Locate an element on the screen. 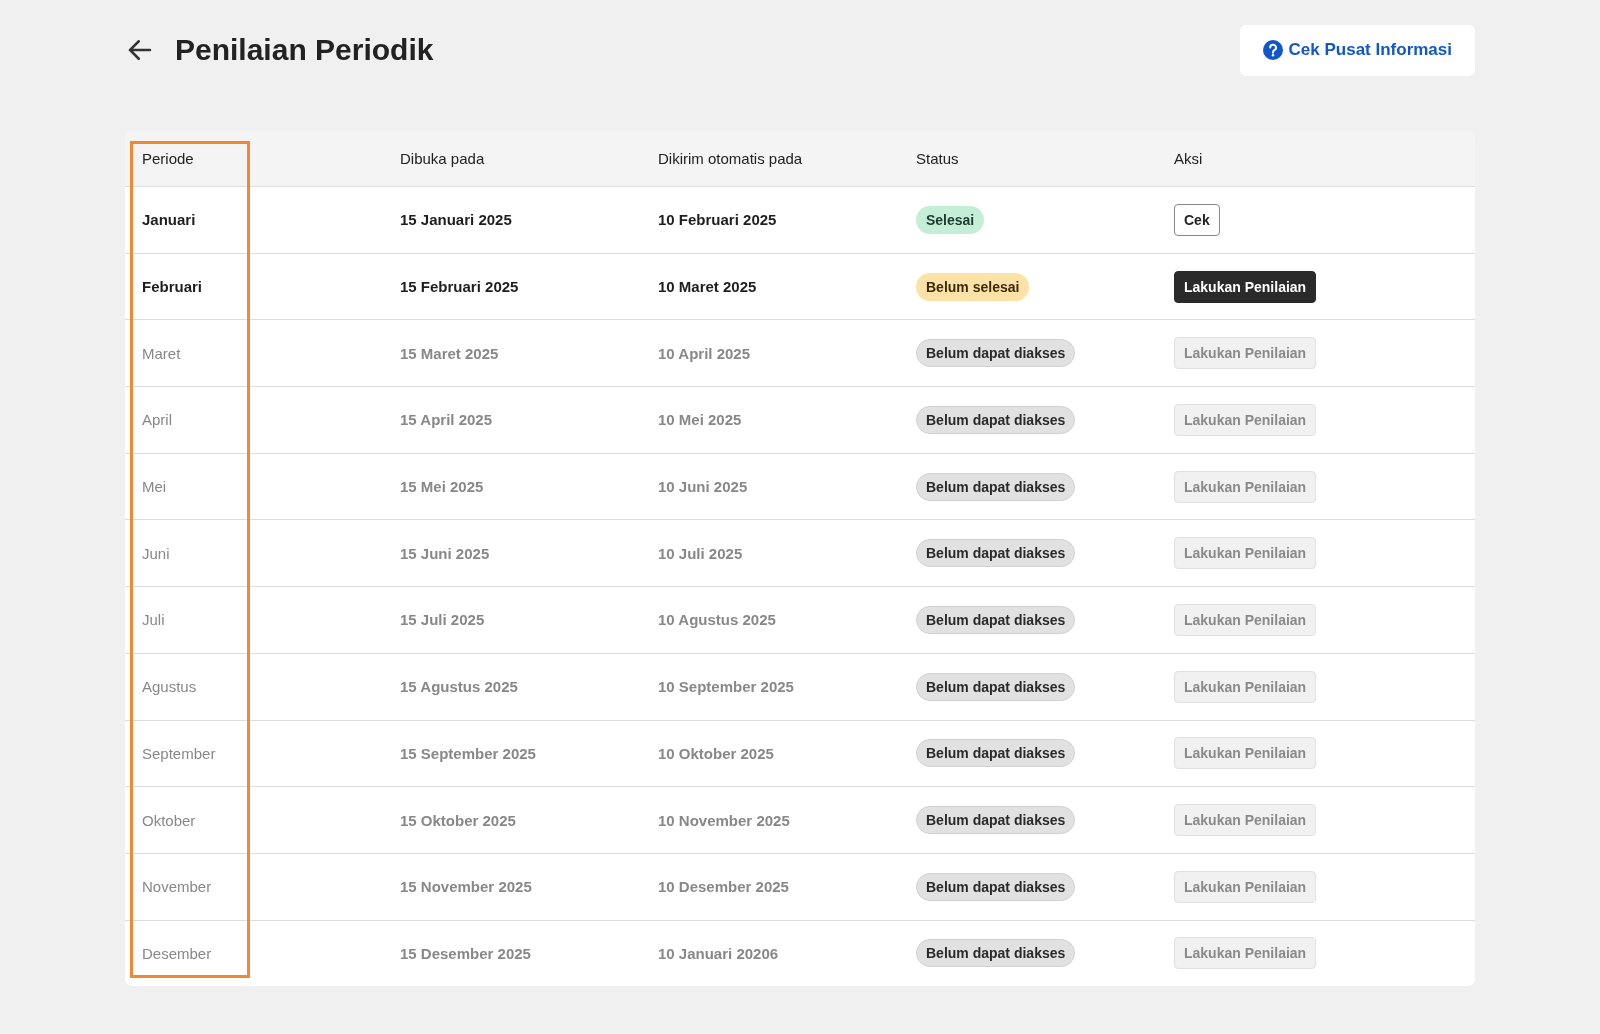 This screenshot has height=1034, width=1600. status-badge: Selesai is located at coordinates (950, 219).